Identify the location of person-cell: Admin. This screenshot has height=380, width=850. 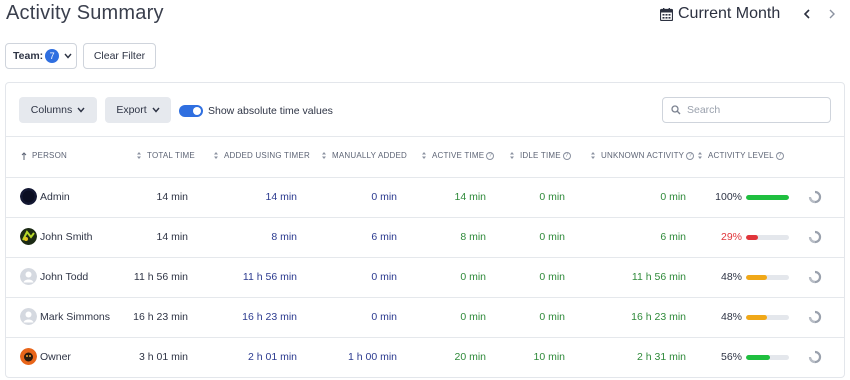
(45, 196).